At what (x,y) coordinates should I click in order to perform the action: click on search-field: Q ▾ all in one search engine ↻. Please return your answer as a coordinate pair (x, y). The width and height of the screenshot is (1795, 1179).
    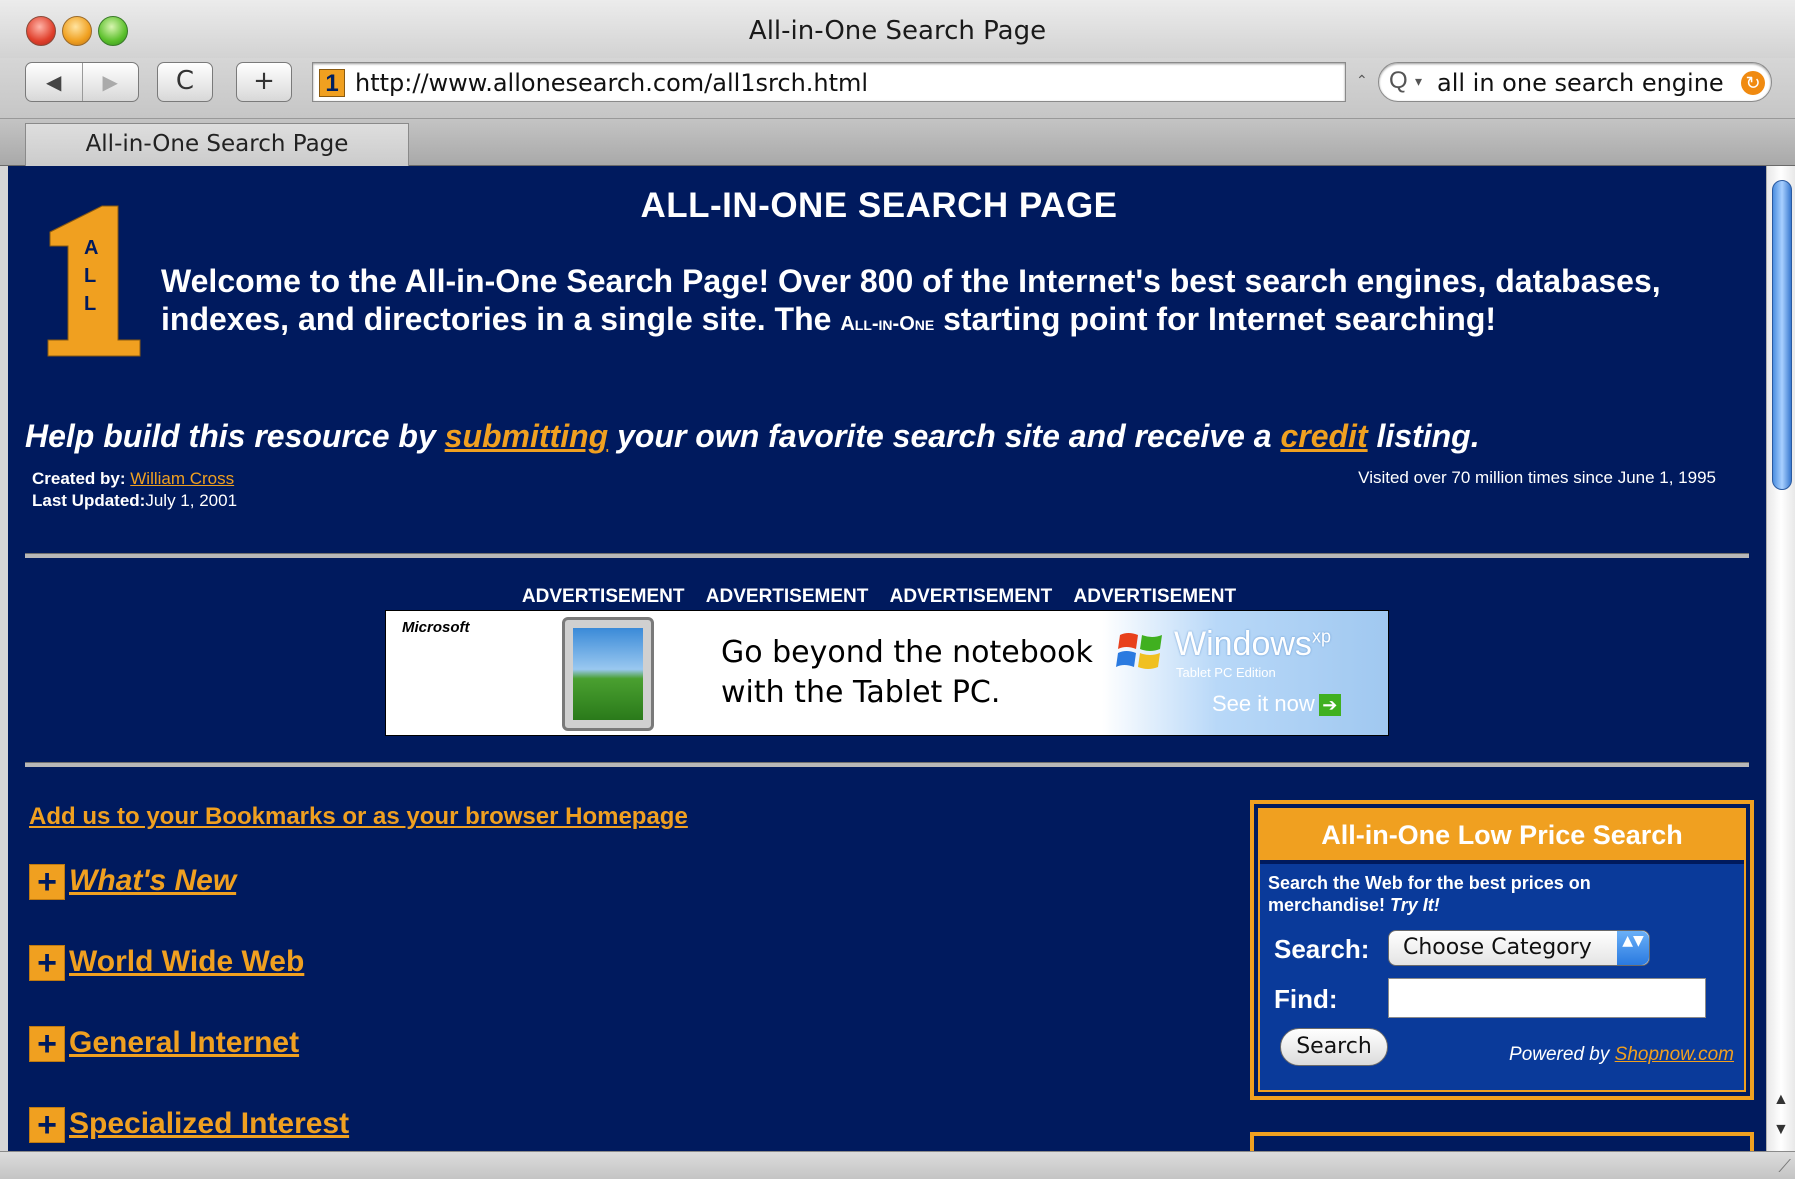
    Looking at the image, I should click on (1575, 82).